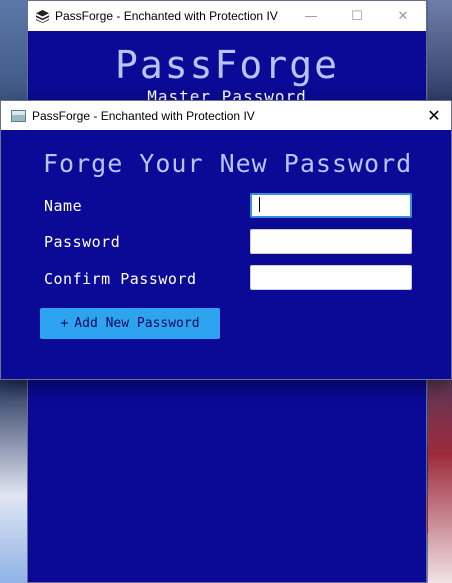 The height and width of the screenshot is (583, 452). What do you see at coordinates (228, 163) in the screenshot?
I see `form-heading: Forge Your New Password` at bounding box center [228, 163].